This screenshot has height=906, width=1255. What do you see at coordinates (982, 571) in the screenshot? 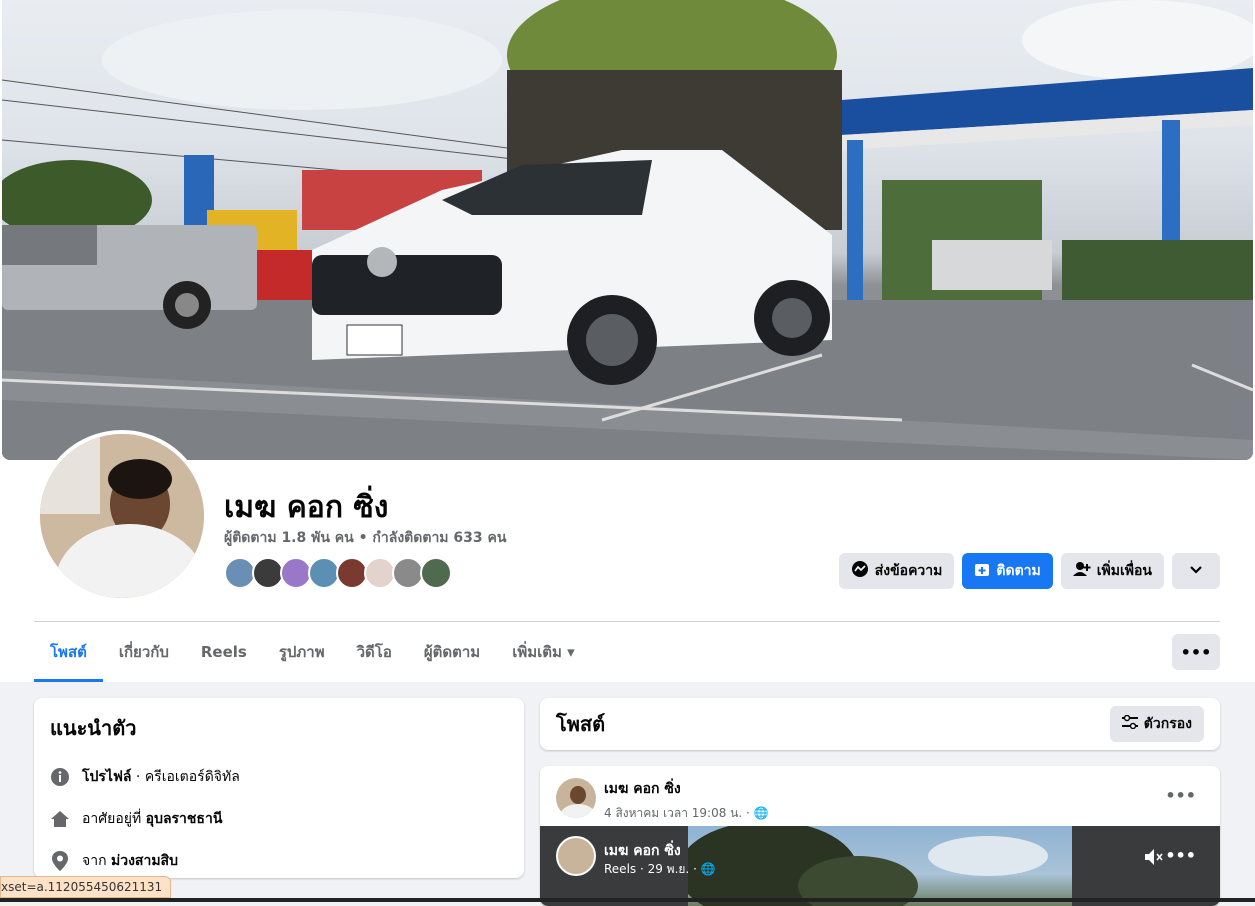
I see `follow-icon` at bounding box center [982, 571].